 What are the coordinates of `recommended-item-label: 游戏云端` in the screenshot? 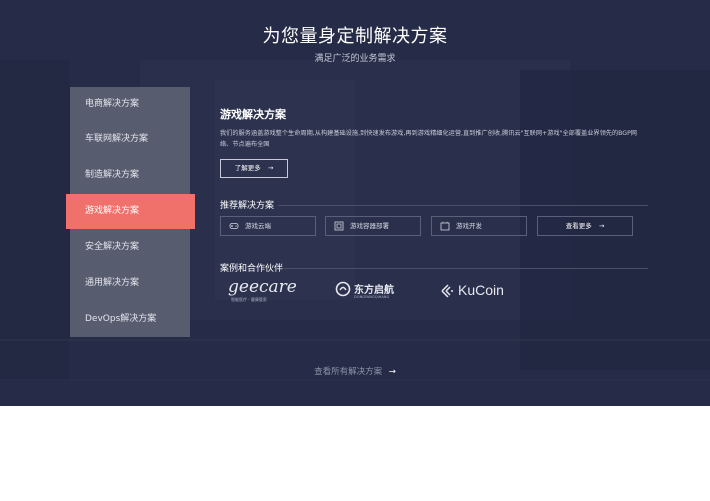 It's located at (258, 226).